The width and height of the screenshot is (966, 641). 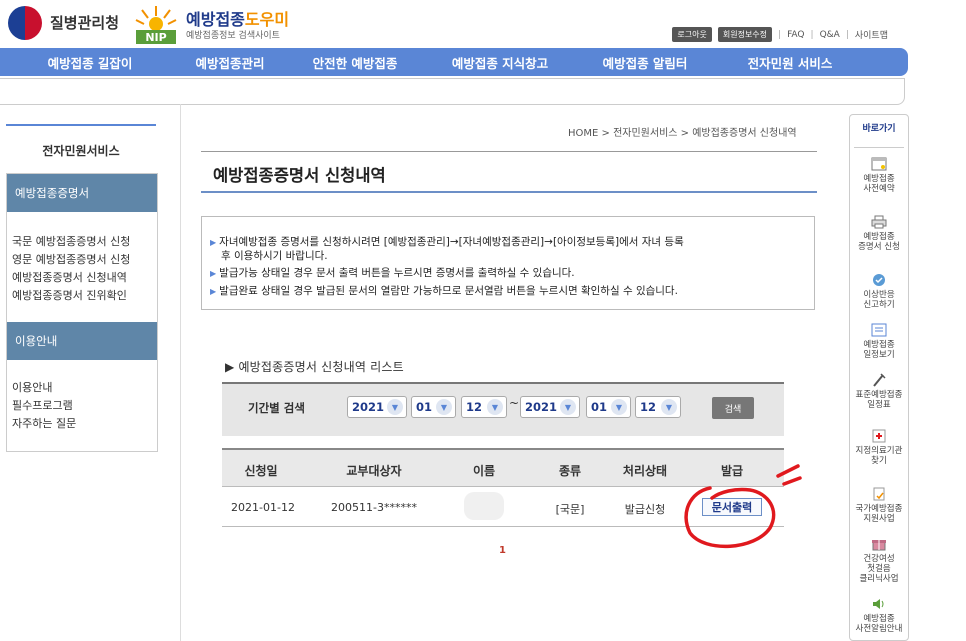 I want to click on filter-label: 기간별 검색, so click(x=276, y=408).